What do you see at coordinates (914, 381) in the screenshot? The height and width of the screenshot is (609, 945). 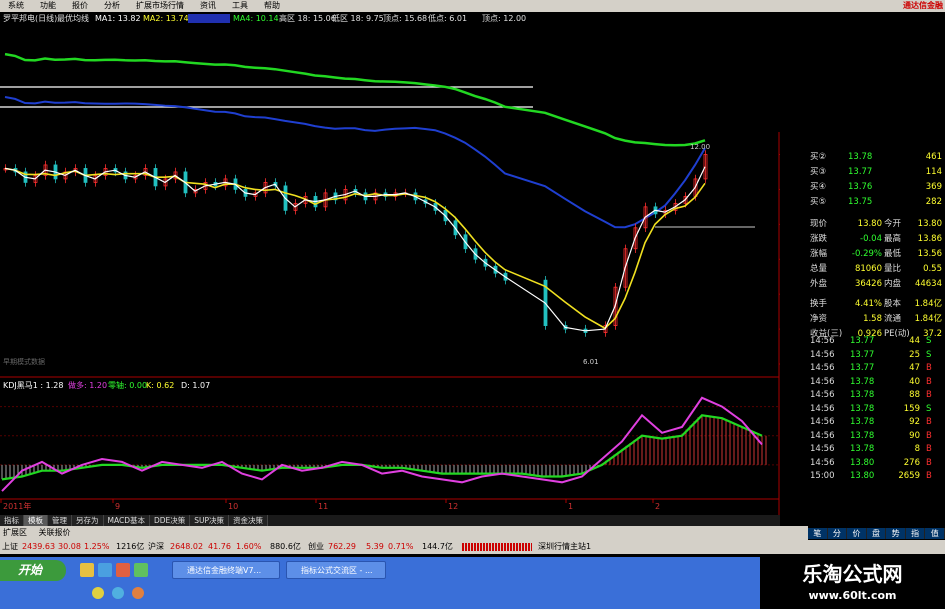 I see `tick-volume: 40` at bounding box center [914, 381].